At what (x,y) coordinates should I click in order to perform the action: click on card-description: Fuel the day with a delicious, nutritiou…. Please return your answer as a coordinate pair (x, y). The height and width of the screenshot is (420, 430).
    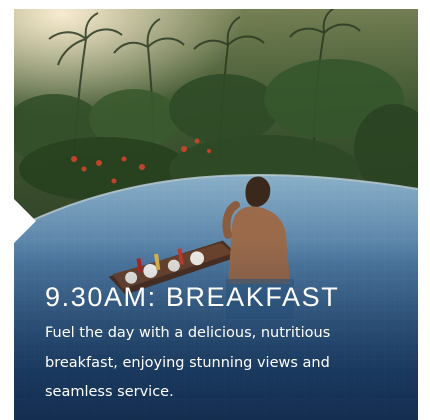
    Looking at the image, I should click on (188, 362).